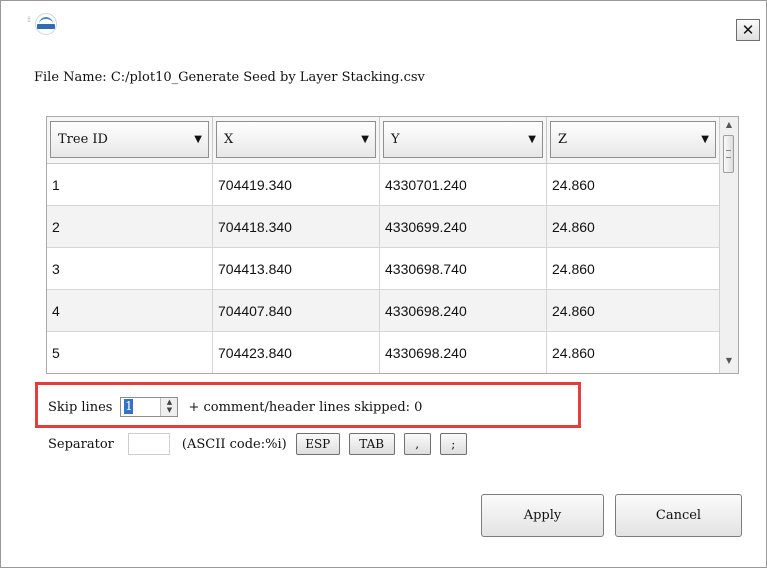  What do you see at coordinates (70, 77) in the screenshot?
I see `file-name-label: File Name:` at bounding box center [70, 77].